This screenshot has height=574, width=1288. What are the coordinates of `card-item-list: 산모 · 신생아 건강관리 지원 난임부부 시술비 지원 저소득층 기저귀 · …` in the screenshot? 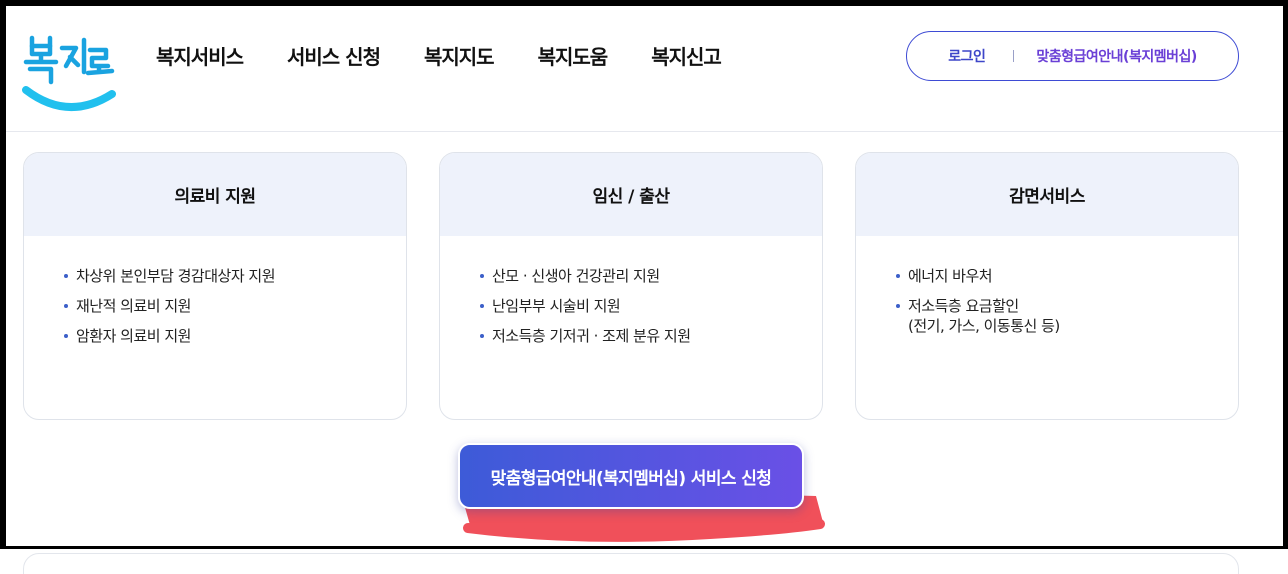 It's located at (631, 291).